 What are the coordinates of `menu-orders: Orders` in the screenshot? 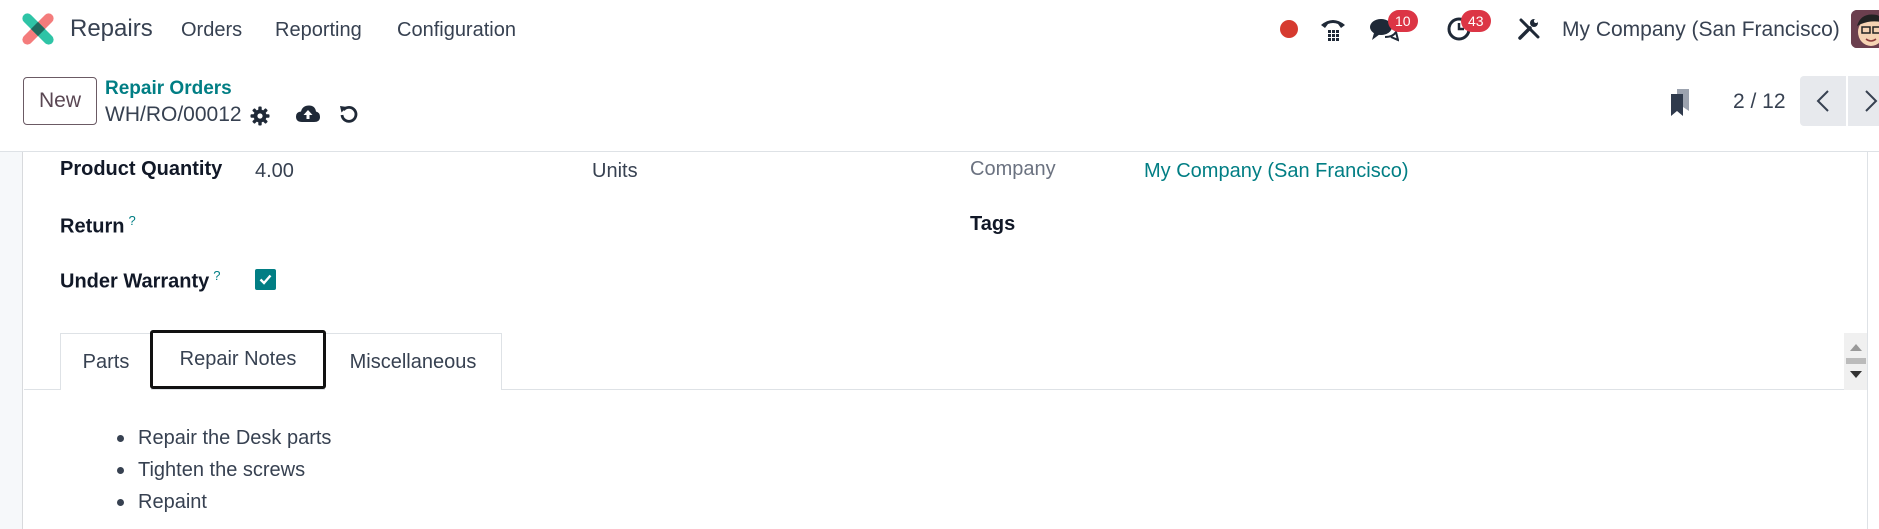 It's located at (211, 30).